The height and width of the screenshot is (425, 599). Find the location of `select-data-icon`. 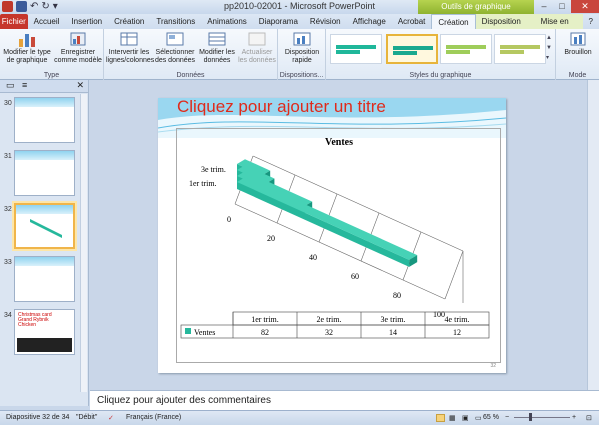

select-data-icon is located at coordinates (175, 39).